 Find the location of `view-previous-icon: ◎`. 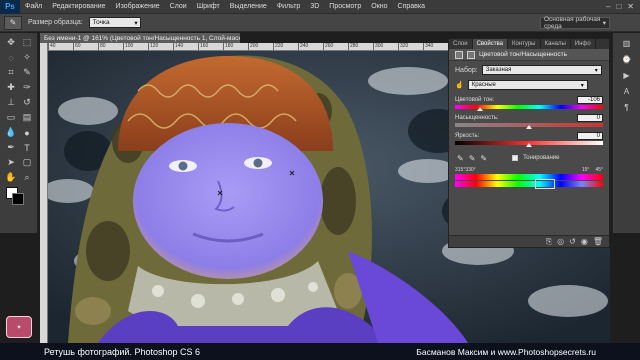

view-previous-icon: ◎ is located at coordinates (560, 241).